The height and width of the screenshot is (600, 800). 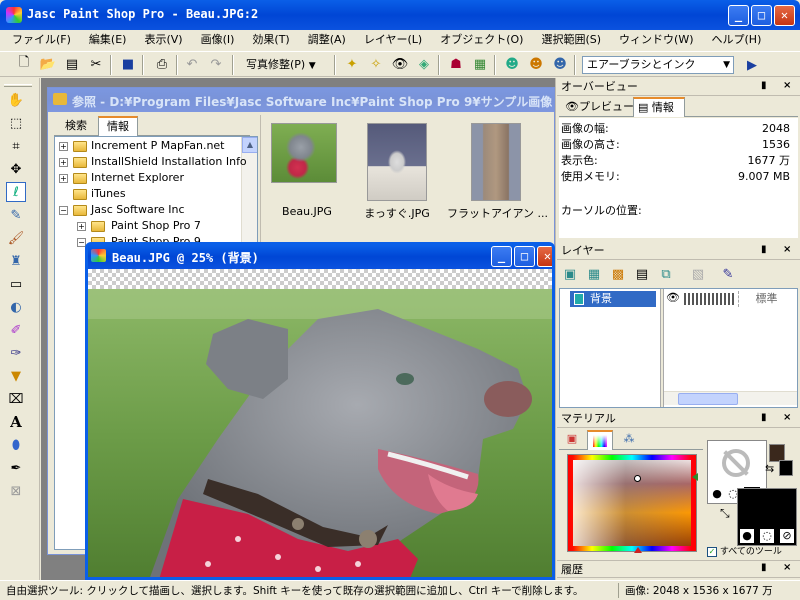 What do you see at coordinates (536, 64) in the screenshot?
I see `user-orange-icon: ☻` at bounding box center [536, 64].